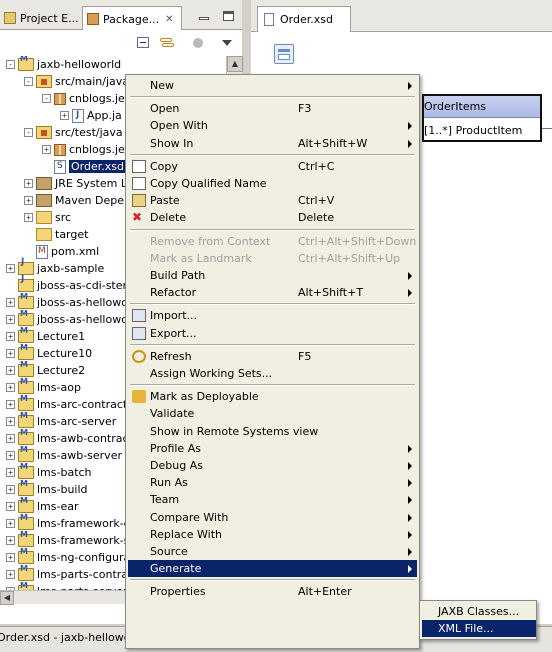 This screenshot has width=552, height=652. Describe the element at coordinates (272, 108) in the screenshot. I see `menu-item-open: Open F3` at that location.